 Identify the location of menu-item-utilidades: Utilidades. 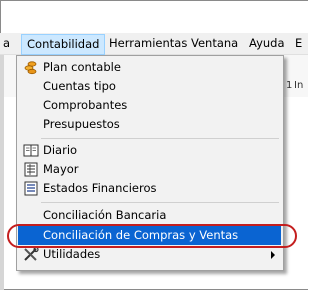
(150, 254).